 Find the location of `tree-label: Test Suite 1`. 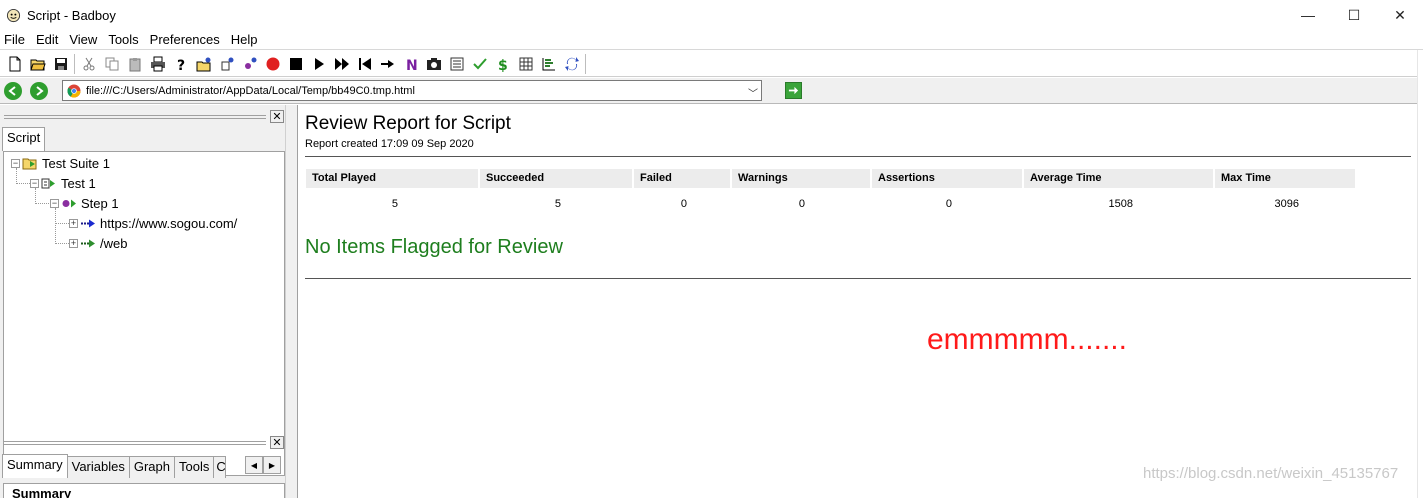

tree-label: Test Suite 1 is located at coordinates (76, 163).